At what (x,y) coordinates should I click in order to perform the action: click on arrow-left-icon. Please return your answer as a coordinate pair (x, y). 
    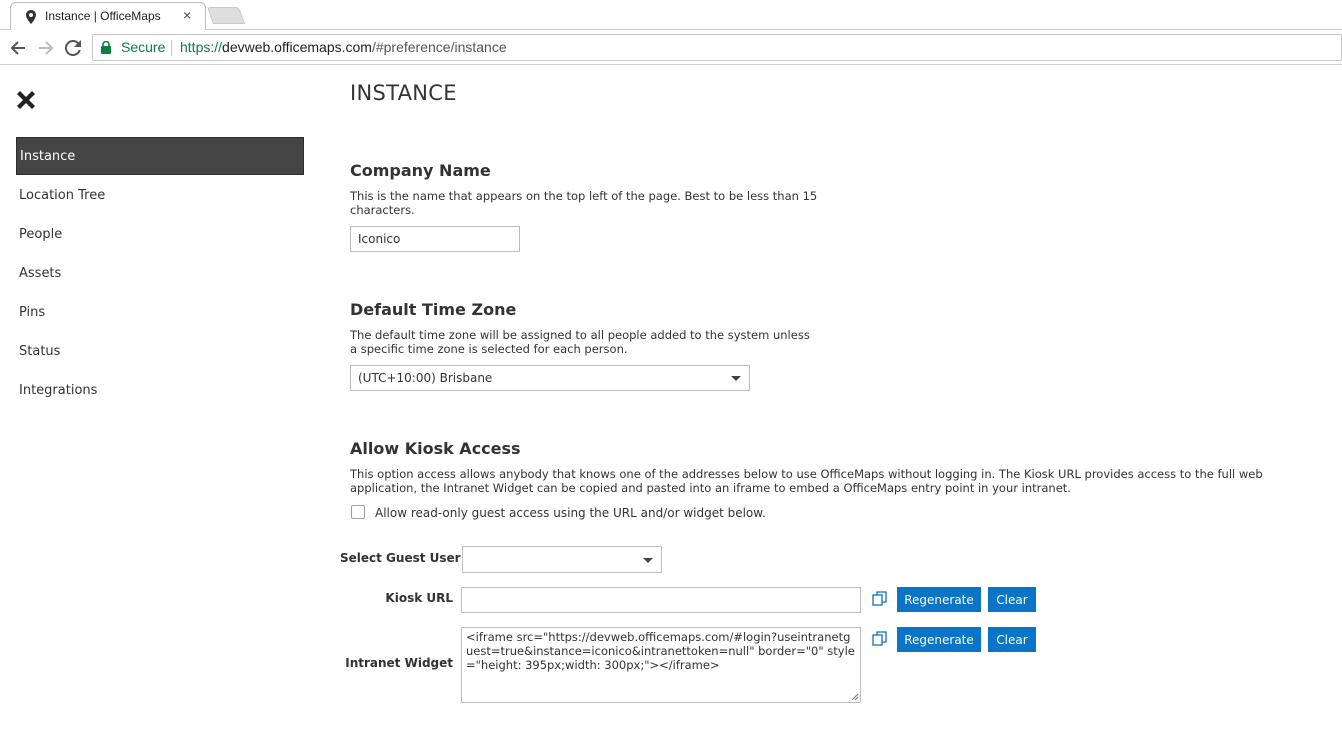
    Looking at the image, I should click on (17, 48).